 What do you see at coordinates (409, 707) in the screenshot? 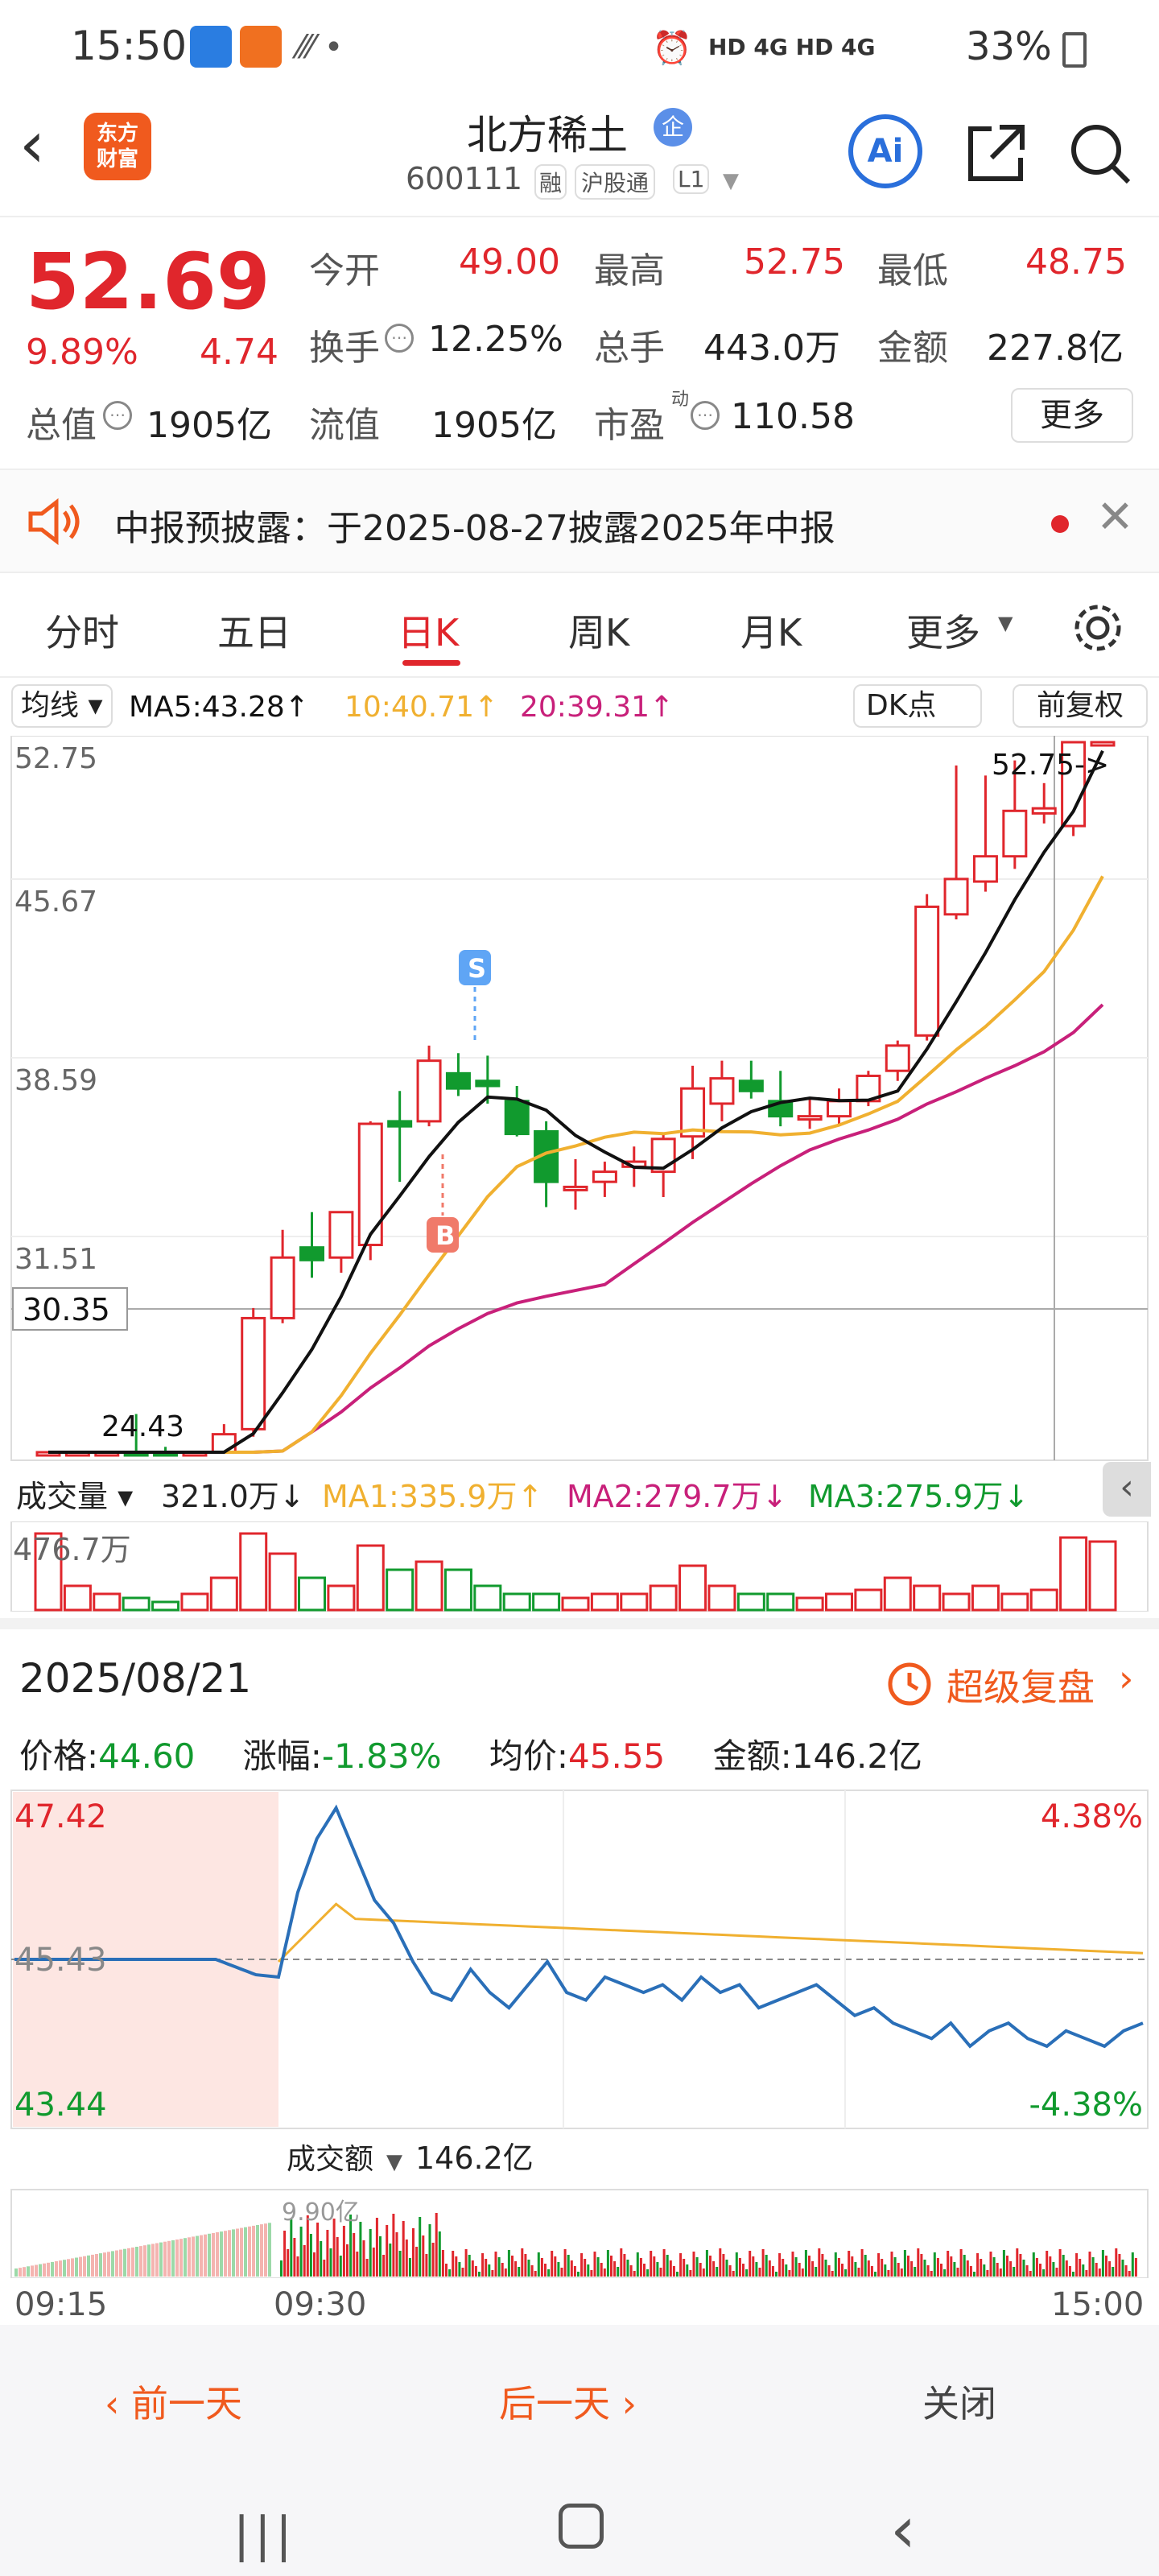
I see `ma10-text: 10:40.71` at bounding box center [409, 707].